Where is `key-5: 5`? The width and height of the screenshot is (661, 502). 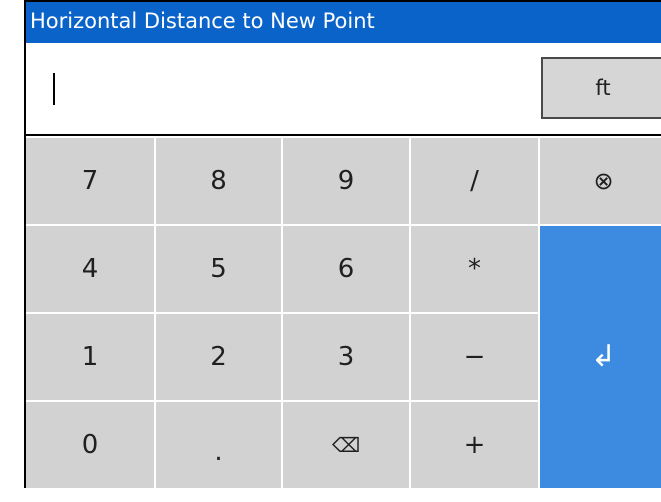
key-5: 5 is located at coordinates (218, 269).